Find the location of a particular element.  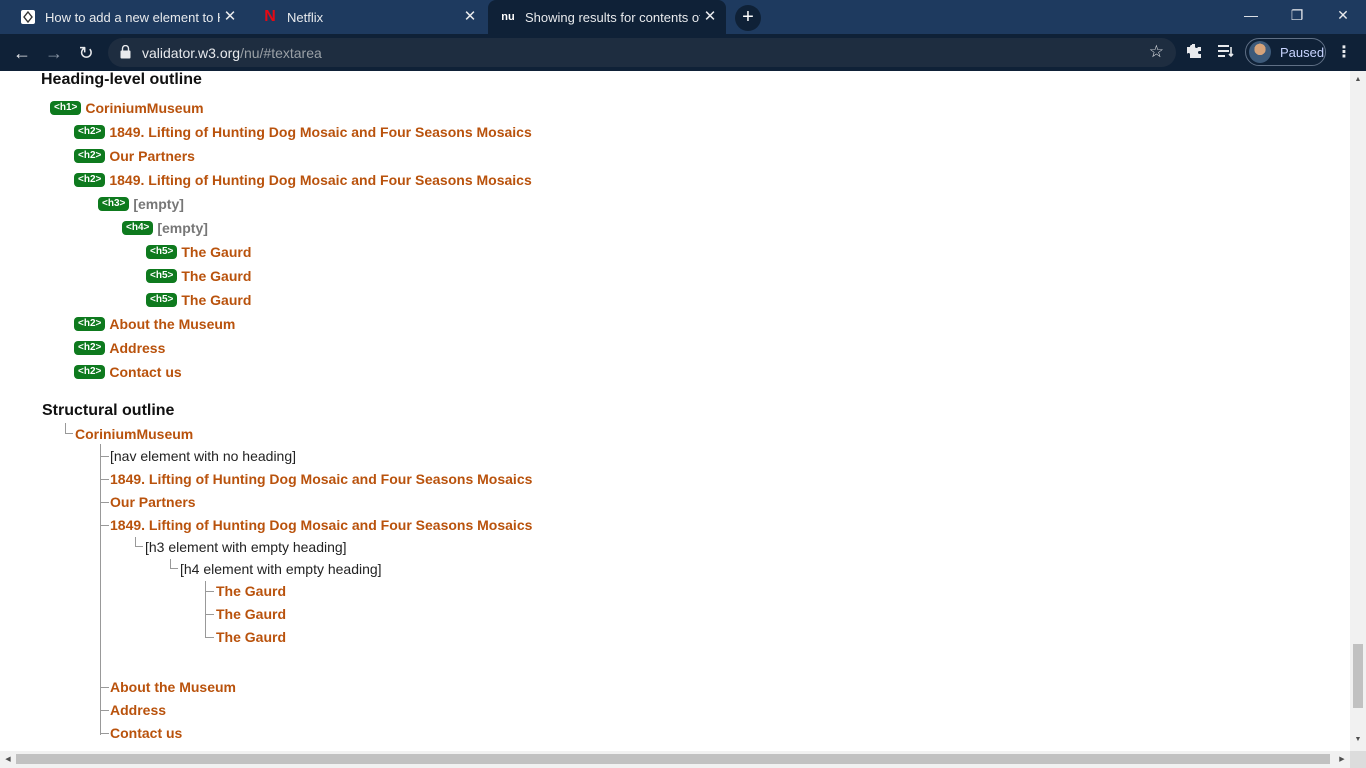

restore-icon: ❐ is located at coordinates (1297, 15).